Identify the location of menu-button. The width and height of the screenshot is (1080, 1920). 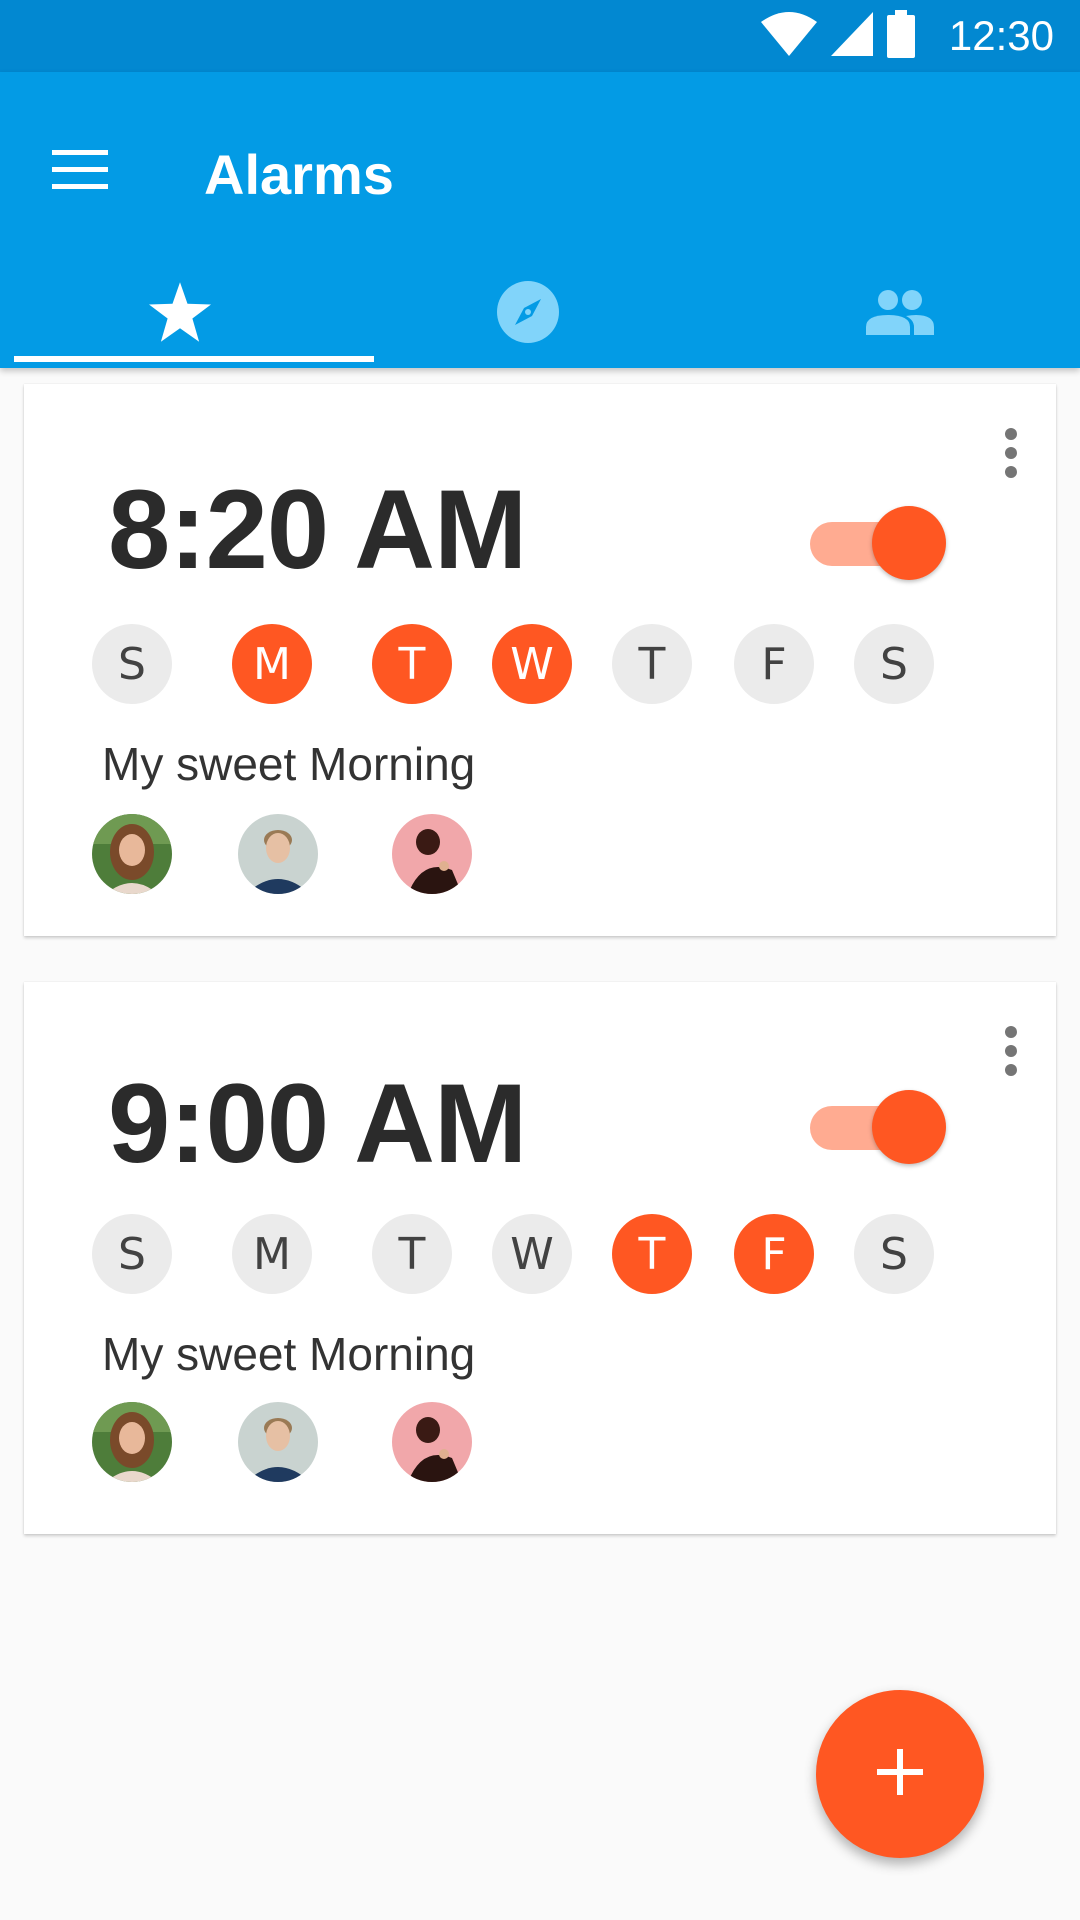
(80, 172).